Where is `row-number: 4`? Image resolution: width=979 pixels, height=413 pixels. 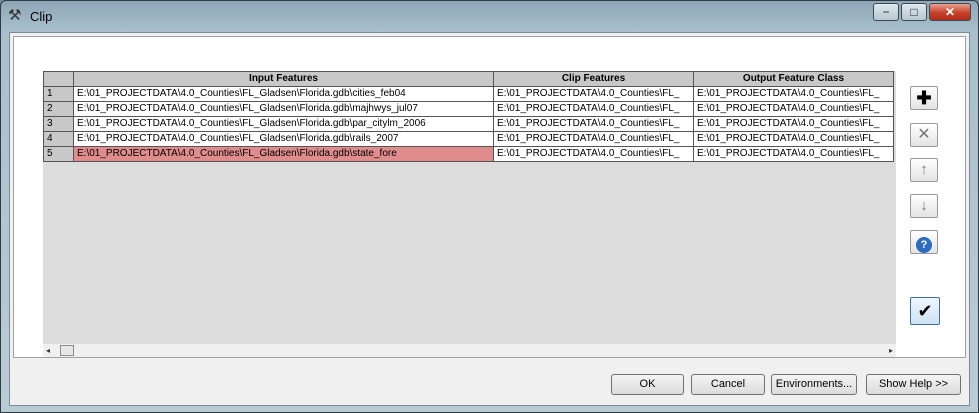
row-number: 4 is located at coordinates (58, 139).